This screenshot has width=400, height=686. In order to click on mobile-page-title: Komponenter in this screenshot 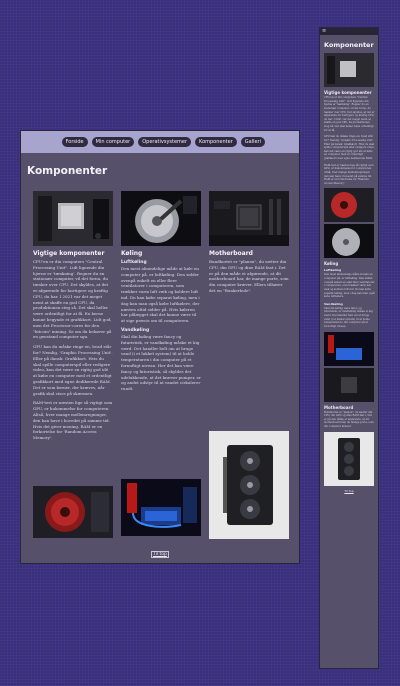, I will do `click(349, 45)`.